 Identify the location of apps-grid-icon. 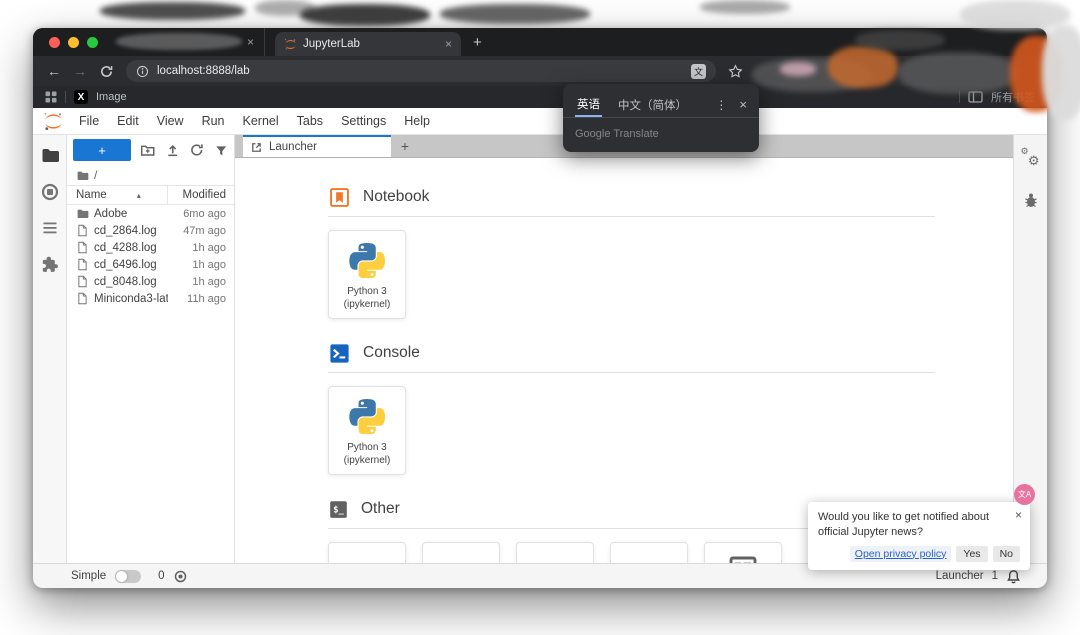
(51, 97).